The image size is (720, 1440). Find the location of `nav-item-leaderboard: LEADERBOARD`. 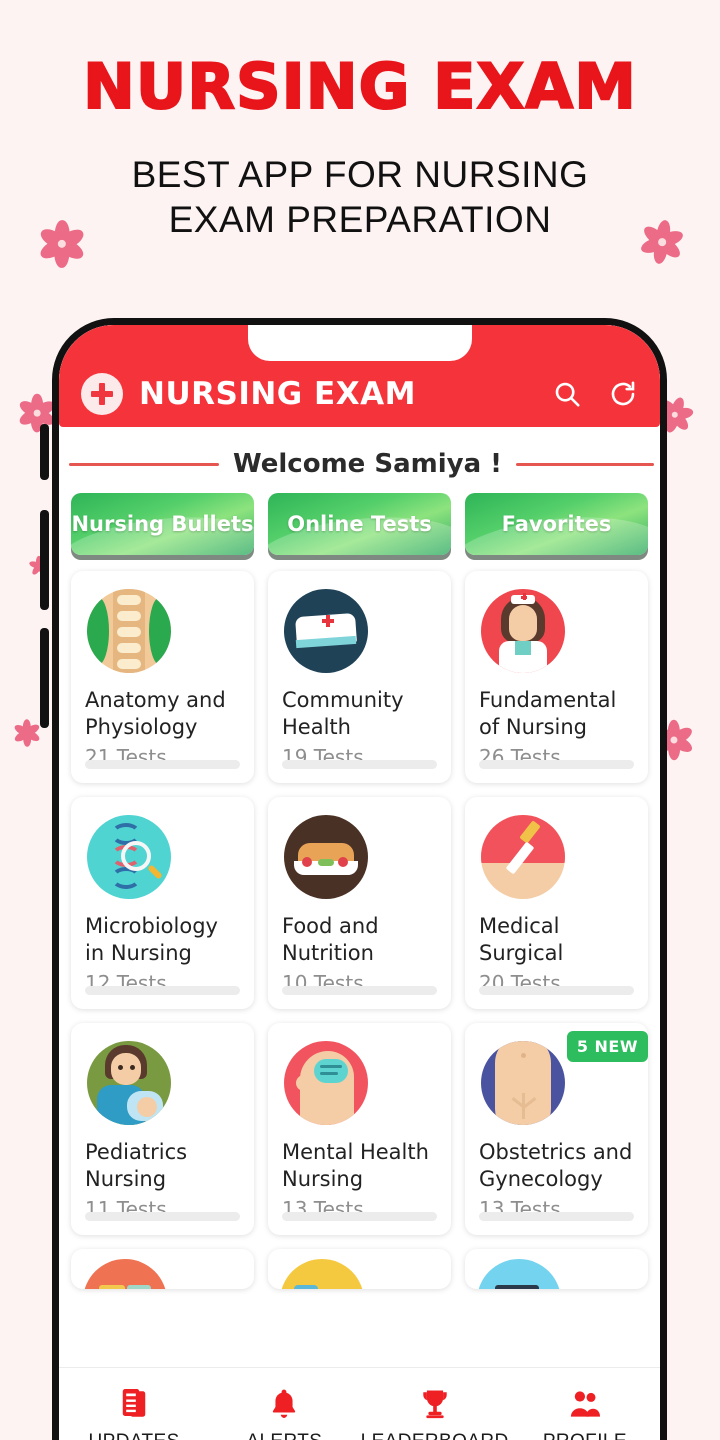

nav-item-leaderboard: LEADERBOARD is located at coordinates (435, 1413).